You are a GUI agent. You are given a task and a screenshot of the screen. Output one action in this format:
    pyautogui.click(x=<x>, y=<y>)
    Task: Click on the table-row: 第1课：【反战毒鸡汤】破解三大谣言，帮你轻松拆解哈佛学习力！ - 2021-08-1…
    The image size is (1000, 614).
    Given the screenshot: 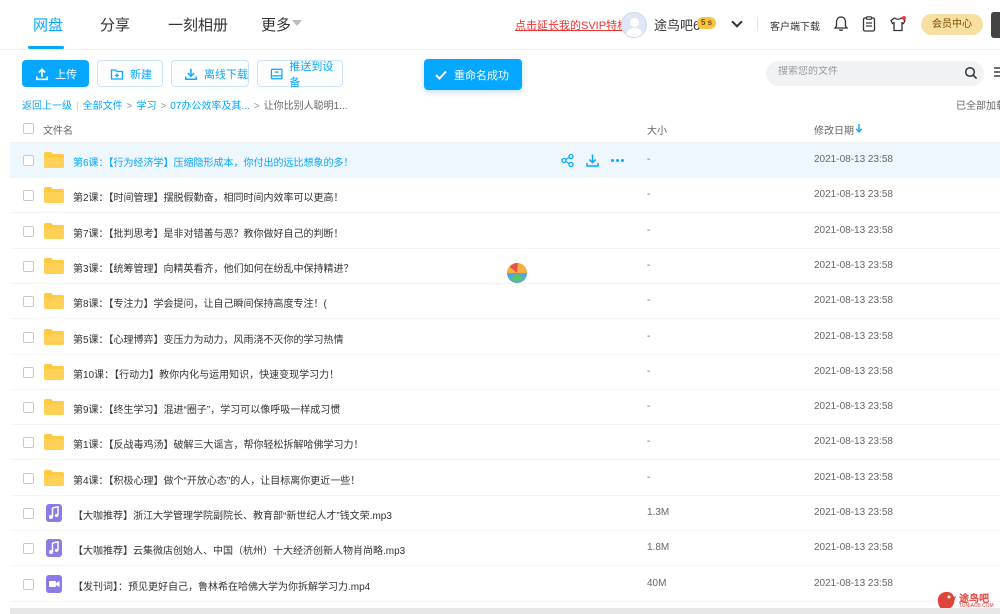 What is the action you would take?
    pyautogui.click(x=505, y=443)
    